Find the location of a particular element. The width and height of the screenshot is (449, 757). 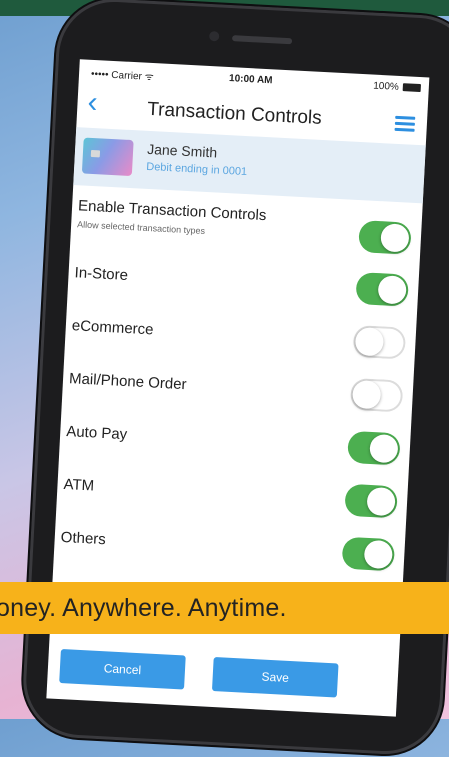

mail-phone-order-label: Mail/Phone Order is located at coordinates (127, 382).